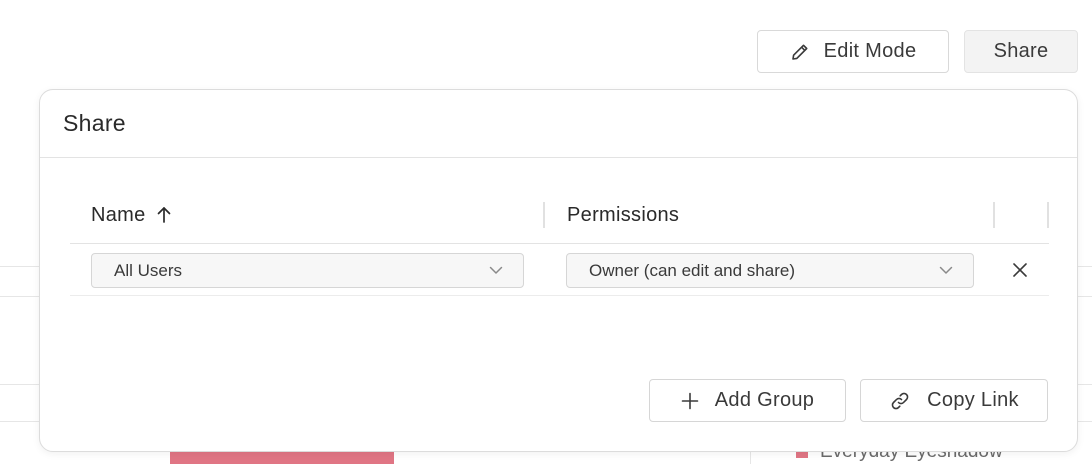 This screenshot has width=1092, height=464. I want to click on add-group-button: Add Group, so click(747, 400).